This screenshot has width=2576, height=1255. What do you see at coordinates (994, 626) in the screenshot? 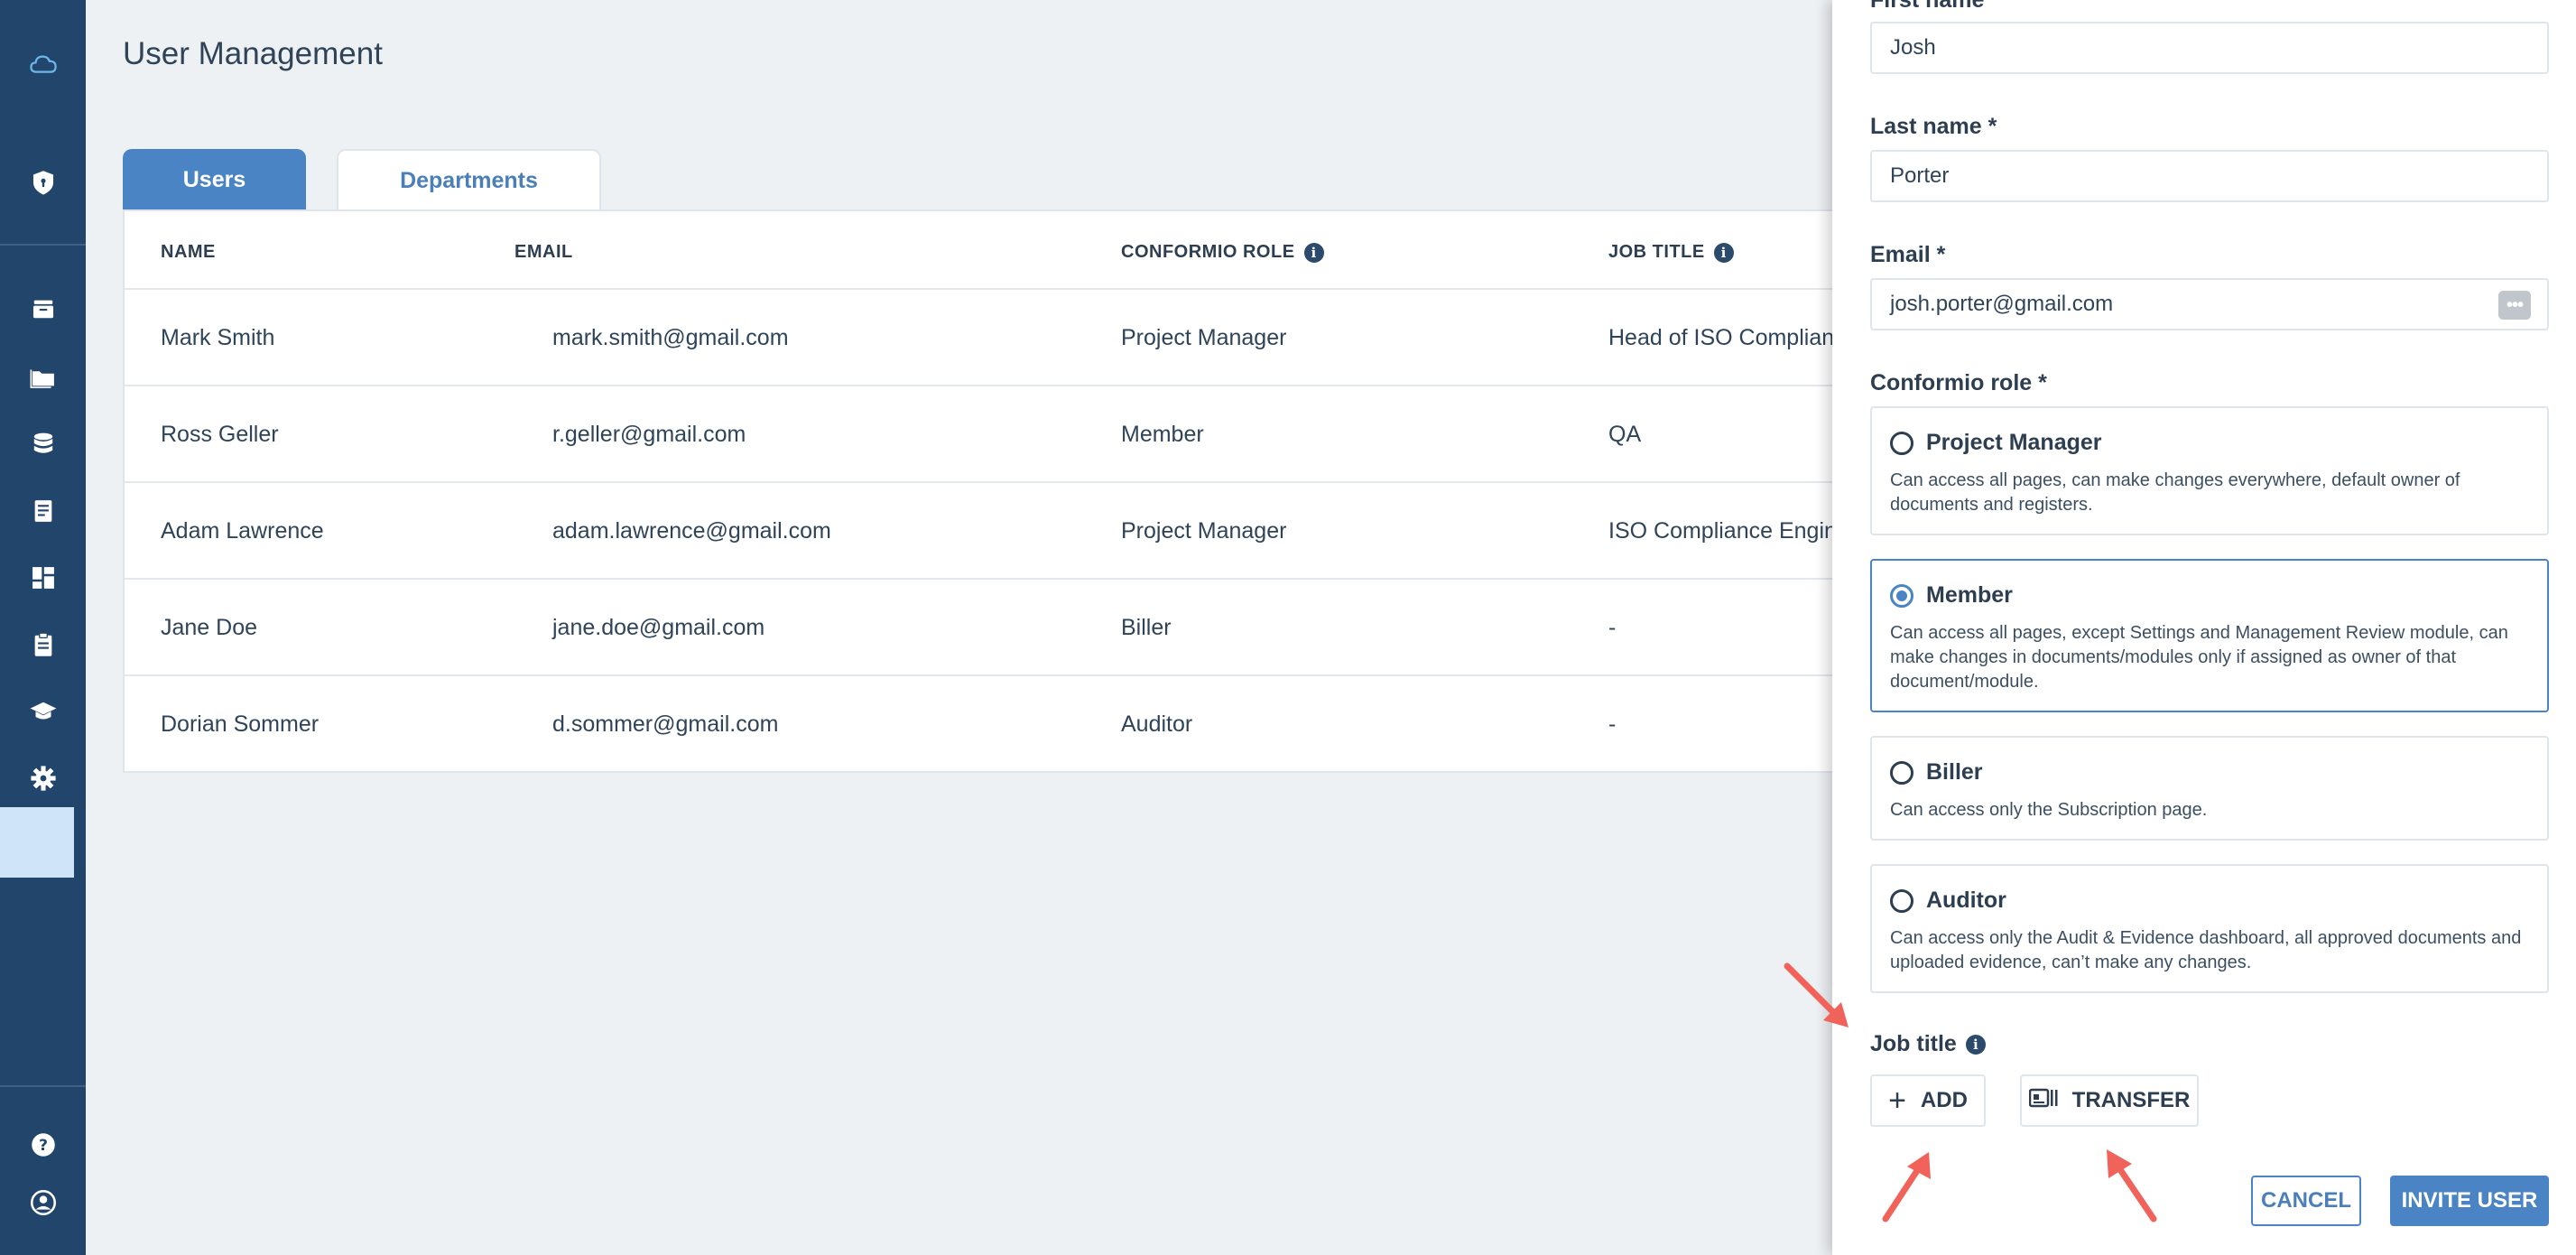
I see `table-row: Jane Doe jane.doe@gmail.com Biller -` at bounding box center [994, 626].